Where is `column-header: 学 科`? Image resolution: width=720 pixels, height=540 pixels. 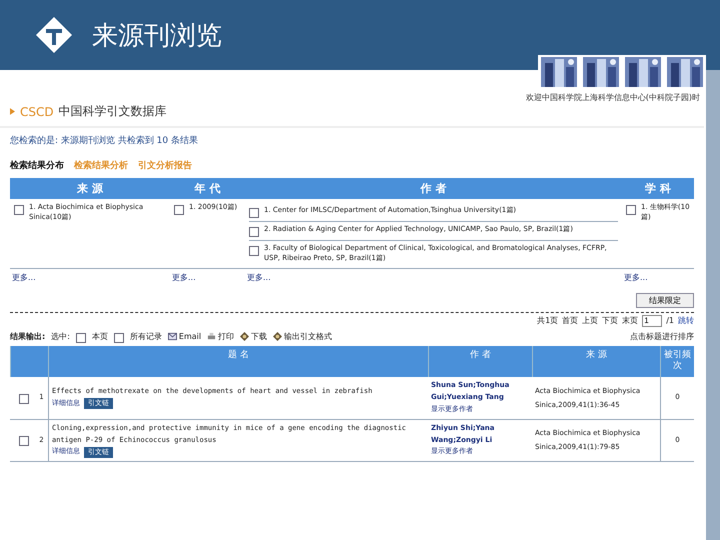 column-header: 学 科 is located at coordinates (658, 188).